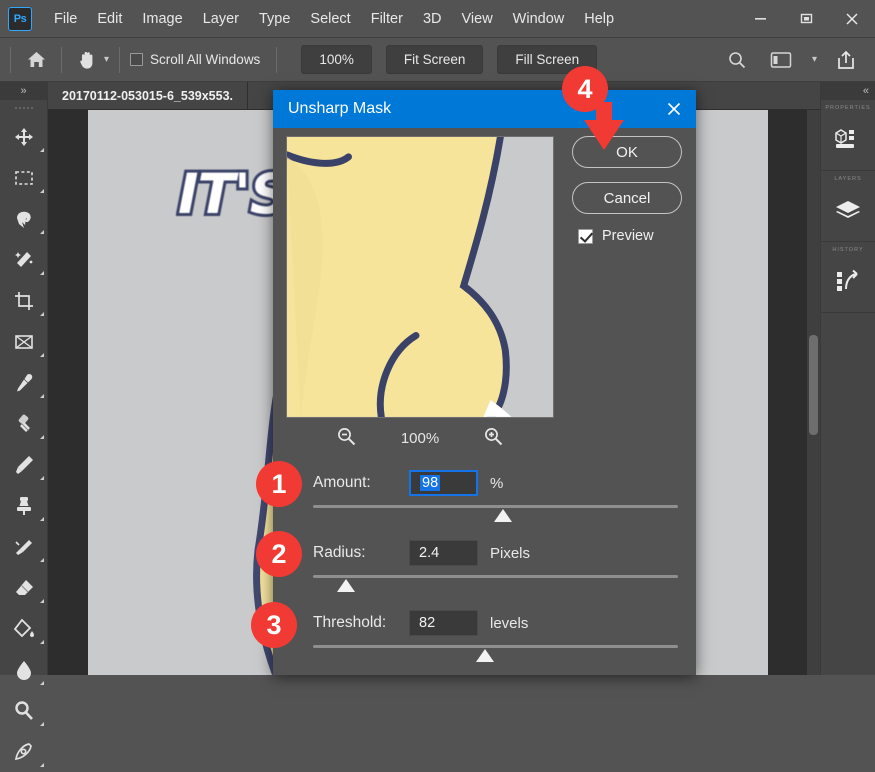 This screenshot has width=875, height=772. I want to click on panel-group-layers: LAYERS, so click(848, 206).